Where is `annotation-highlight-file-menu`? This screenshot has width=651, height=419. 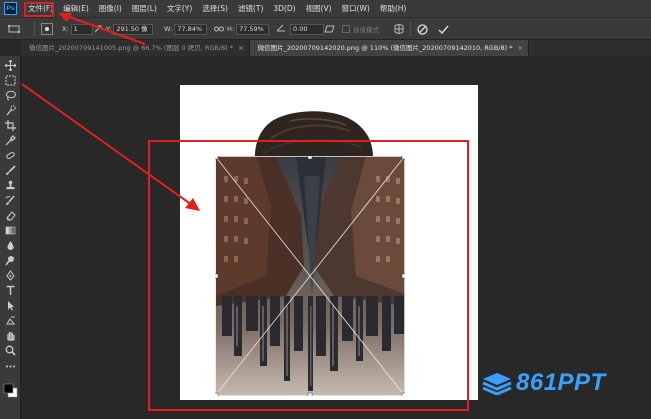
annotation-highlight-file-menu is located at coordinates (39, 9).